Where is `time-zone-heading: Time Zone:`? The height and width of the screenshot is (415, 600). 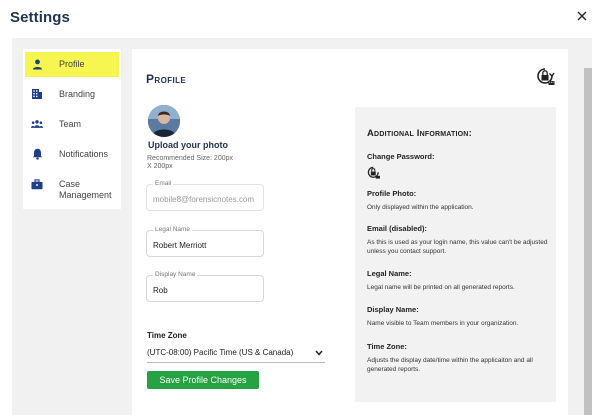 time-zone-heading: Time Zone: is located at coordinates (387, 346).